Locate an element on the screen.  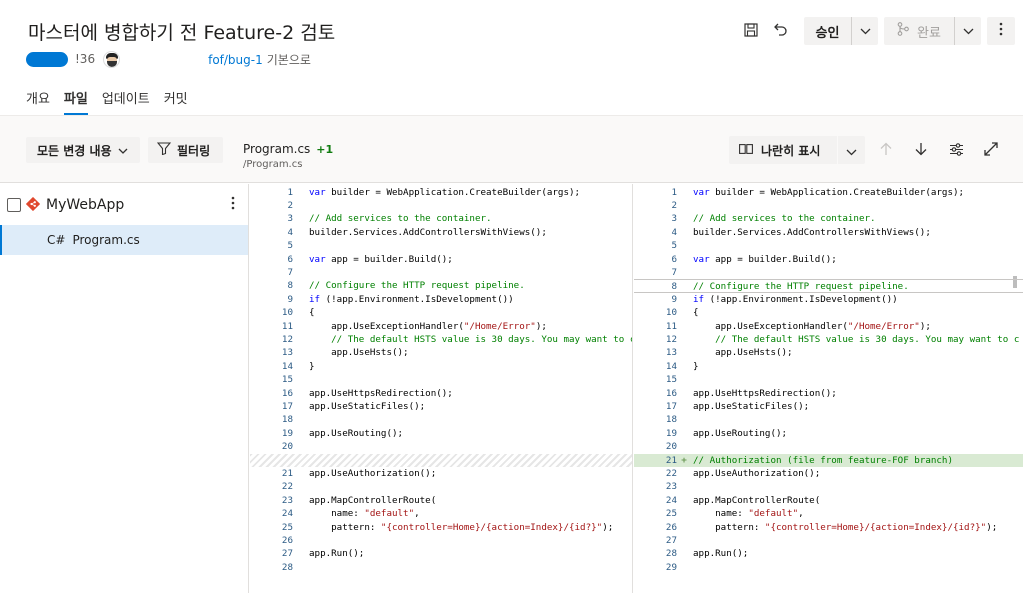
pr-meta-row: !36 fof/bug-1 기본으로 is located at coordinates (168, 59).